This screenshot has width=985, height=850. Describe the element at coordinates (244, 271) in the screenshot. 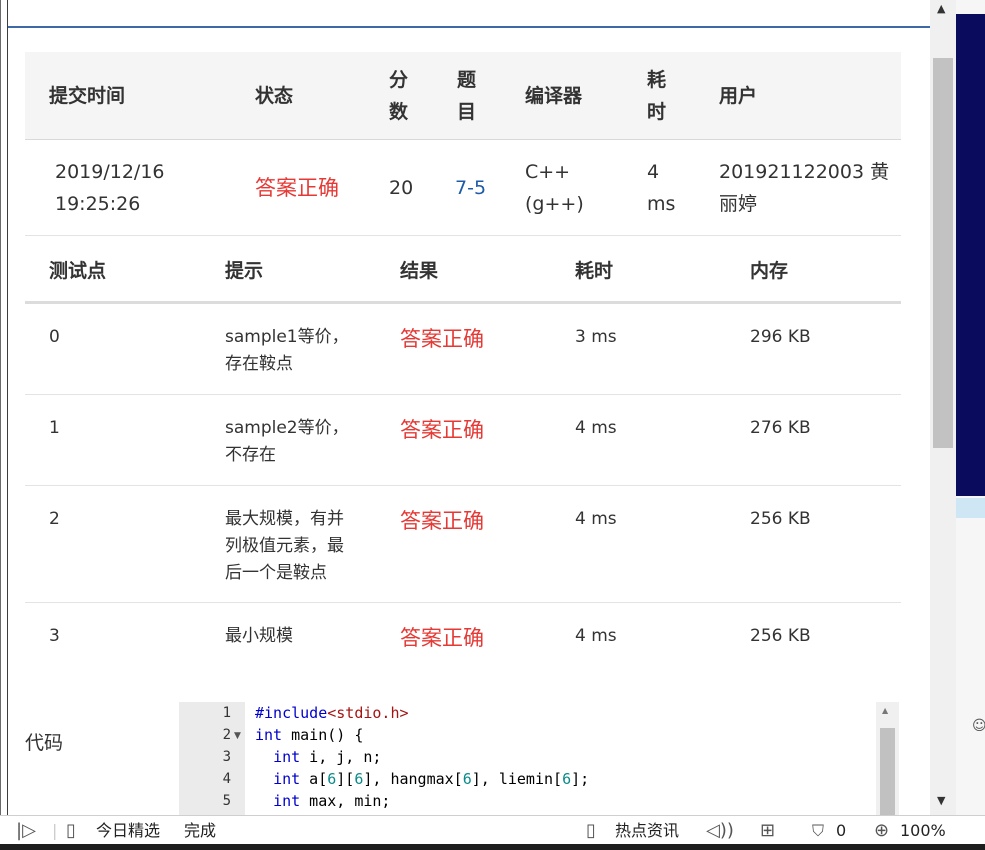

I see `header-hint: 提示` at that location.